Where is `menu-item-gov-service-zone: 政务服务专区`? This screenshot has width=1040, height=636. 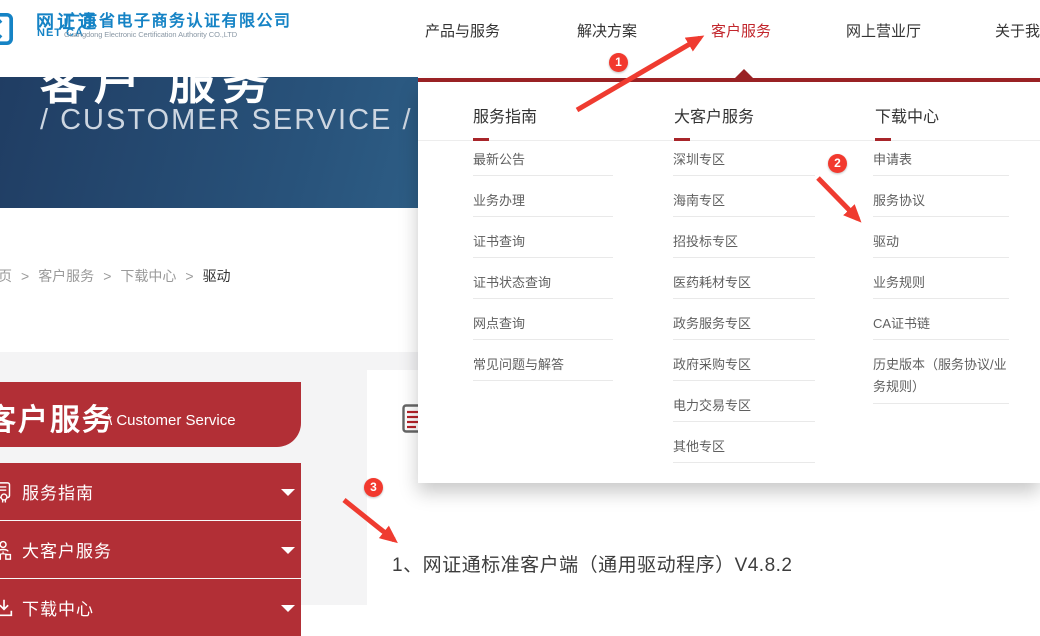
menu-item-gov-service-zone: 政务服务专区 is located at coordinates (744, 326).